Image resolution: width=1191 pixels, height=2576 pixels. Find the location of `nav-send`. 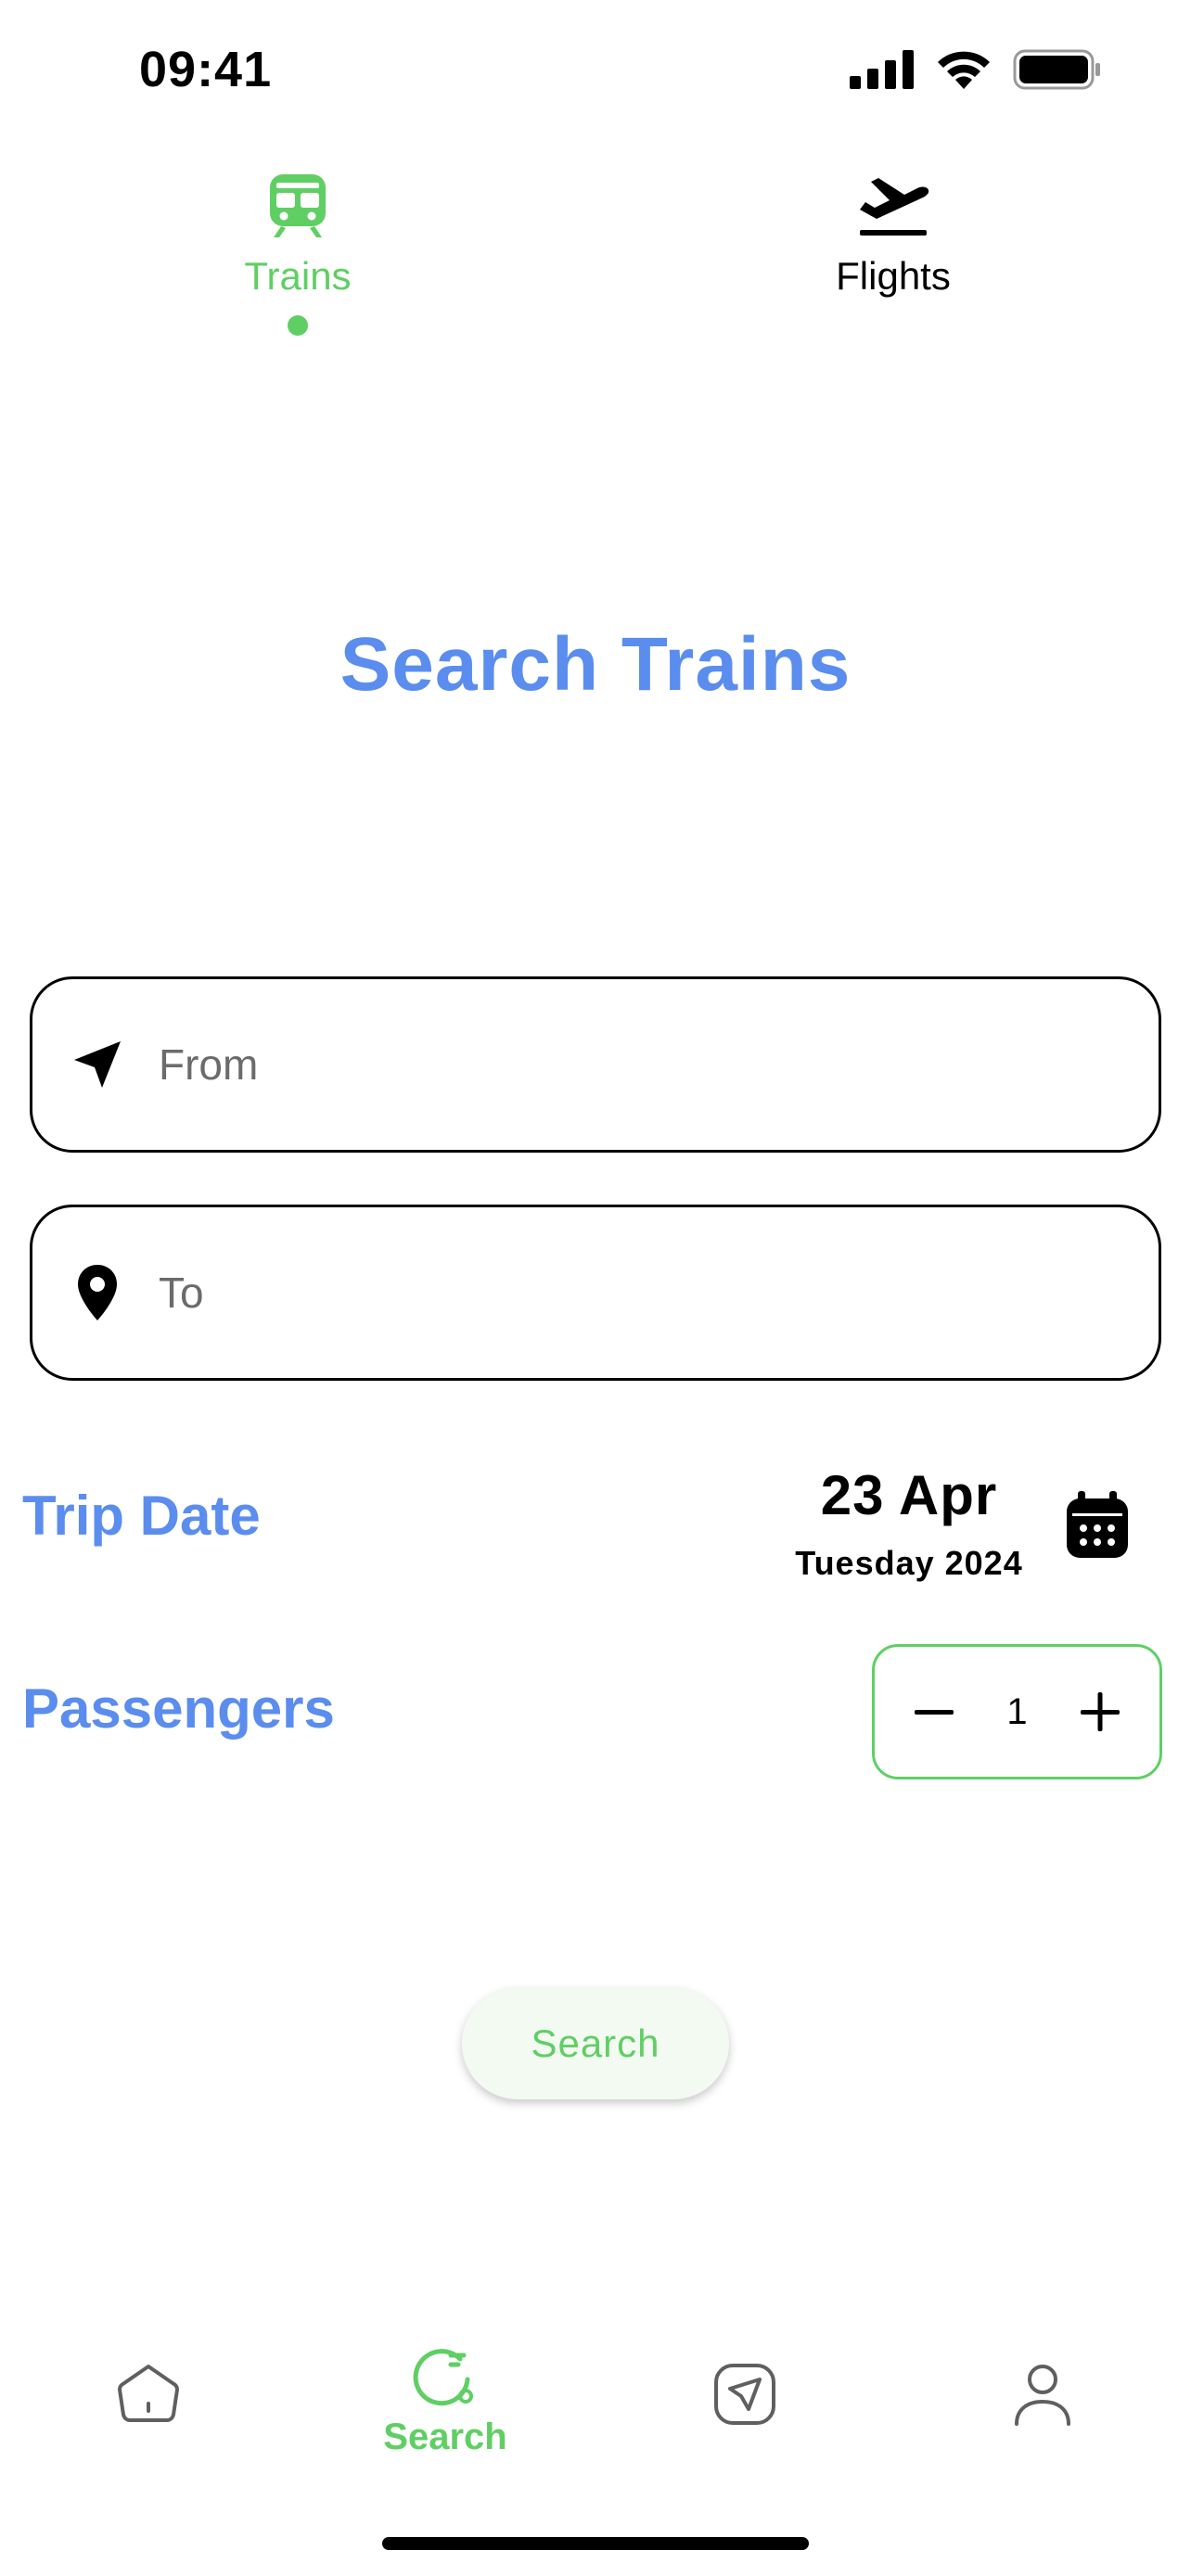

nav-send is located at coordinates (745, 2394).